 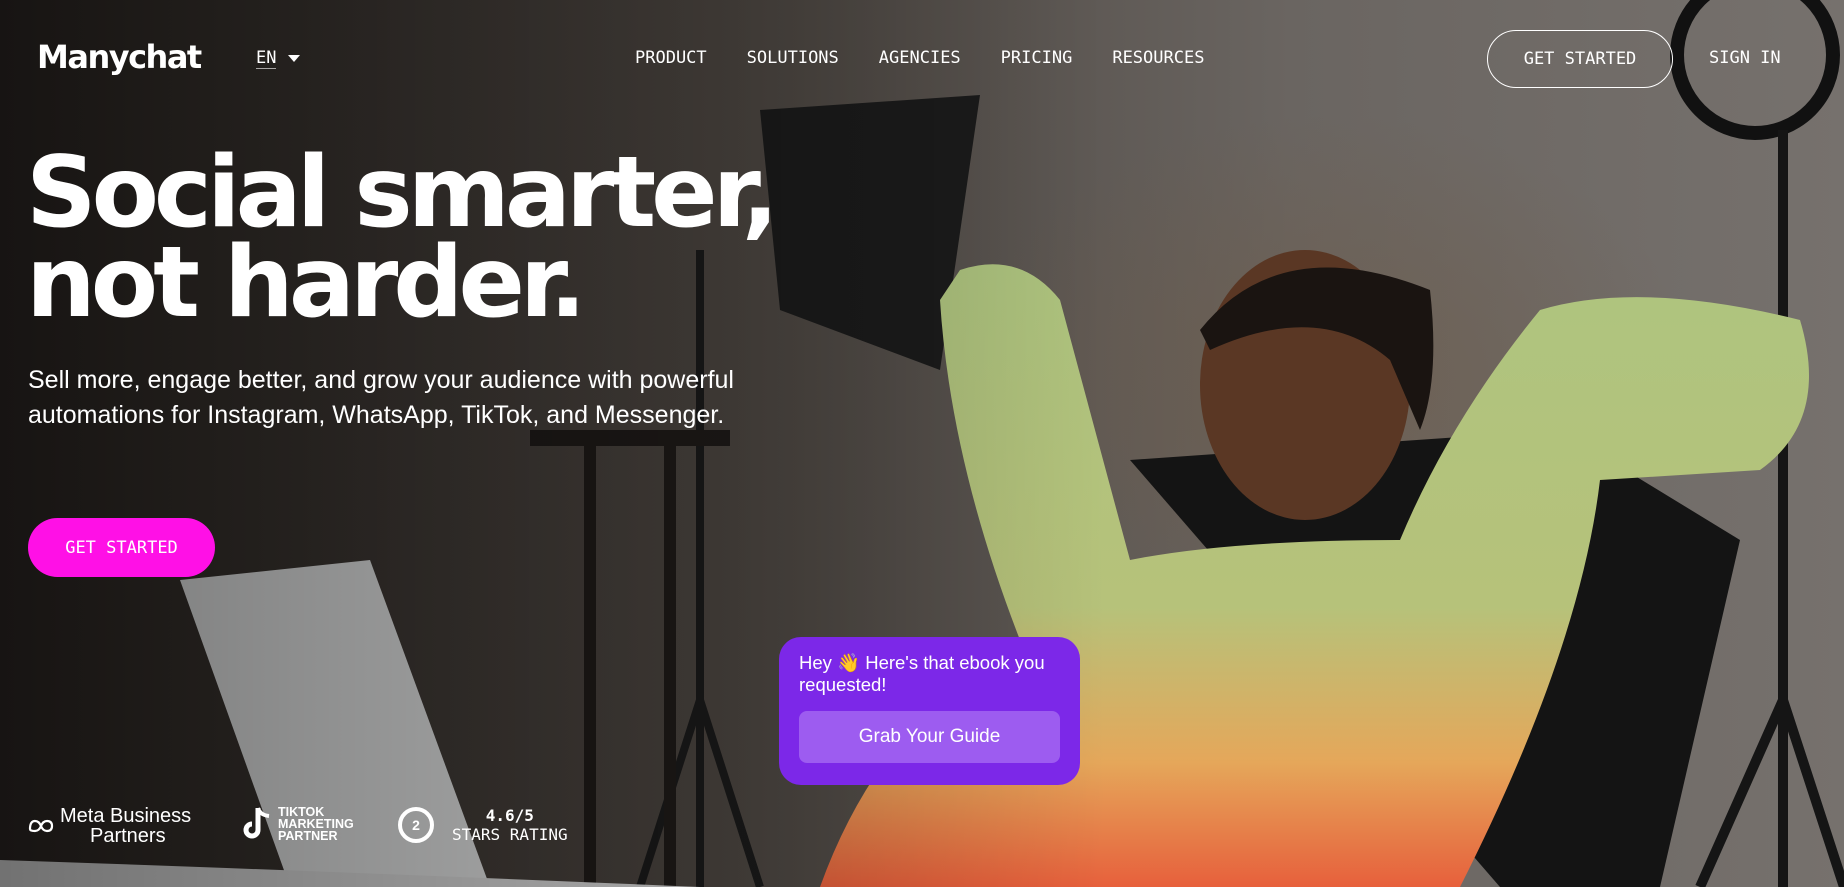 I want to click on nav-pricing: PRICING, so click(x=1037, y=58).